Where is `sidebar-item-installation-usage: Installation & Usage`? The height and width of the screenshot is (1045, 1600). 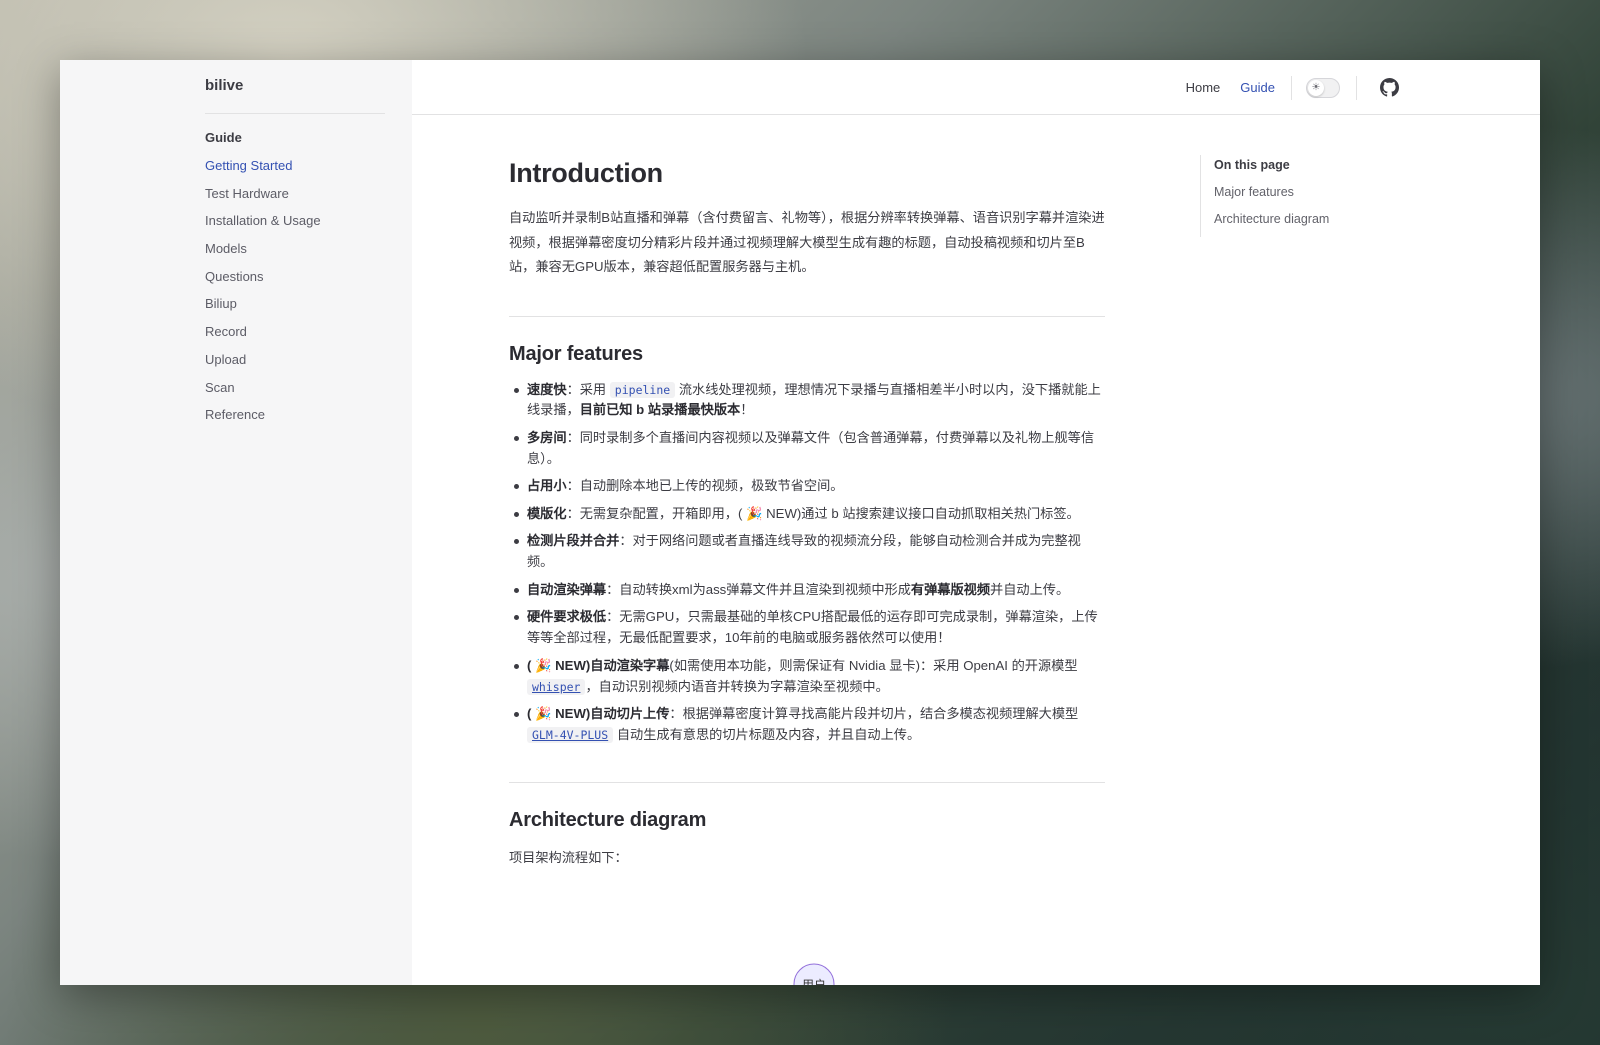
sidebar-item-installation-usage: Installation & Usage is located at coordinates (263, 226).